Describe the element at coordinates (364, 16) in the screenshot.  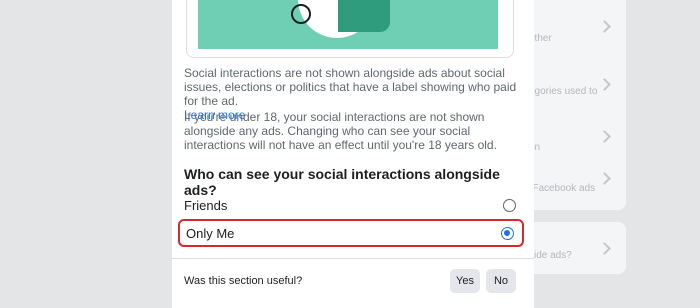
I see `illustration-dark-shape` at that location.